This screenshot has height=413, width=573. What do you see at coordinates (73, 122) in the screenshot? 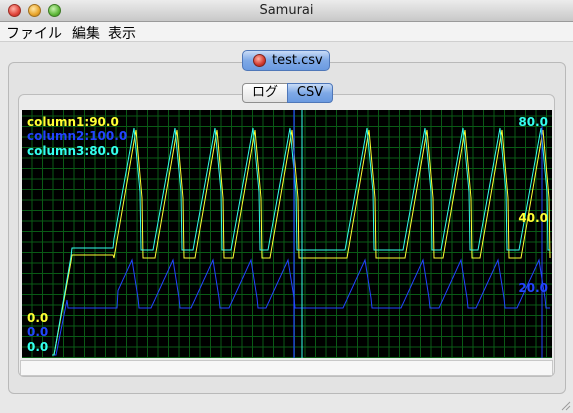
I see `legend-column1: column1:90.0` at bounding box center [73, 122].